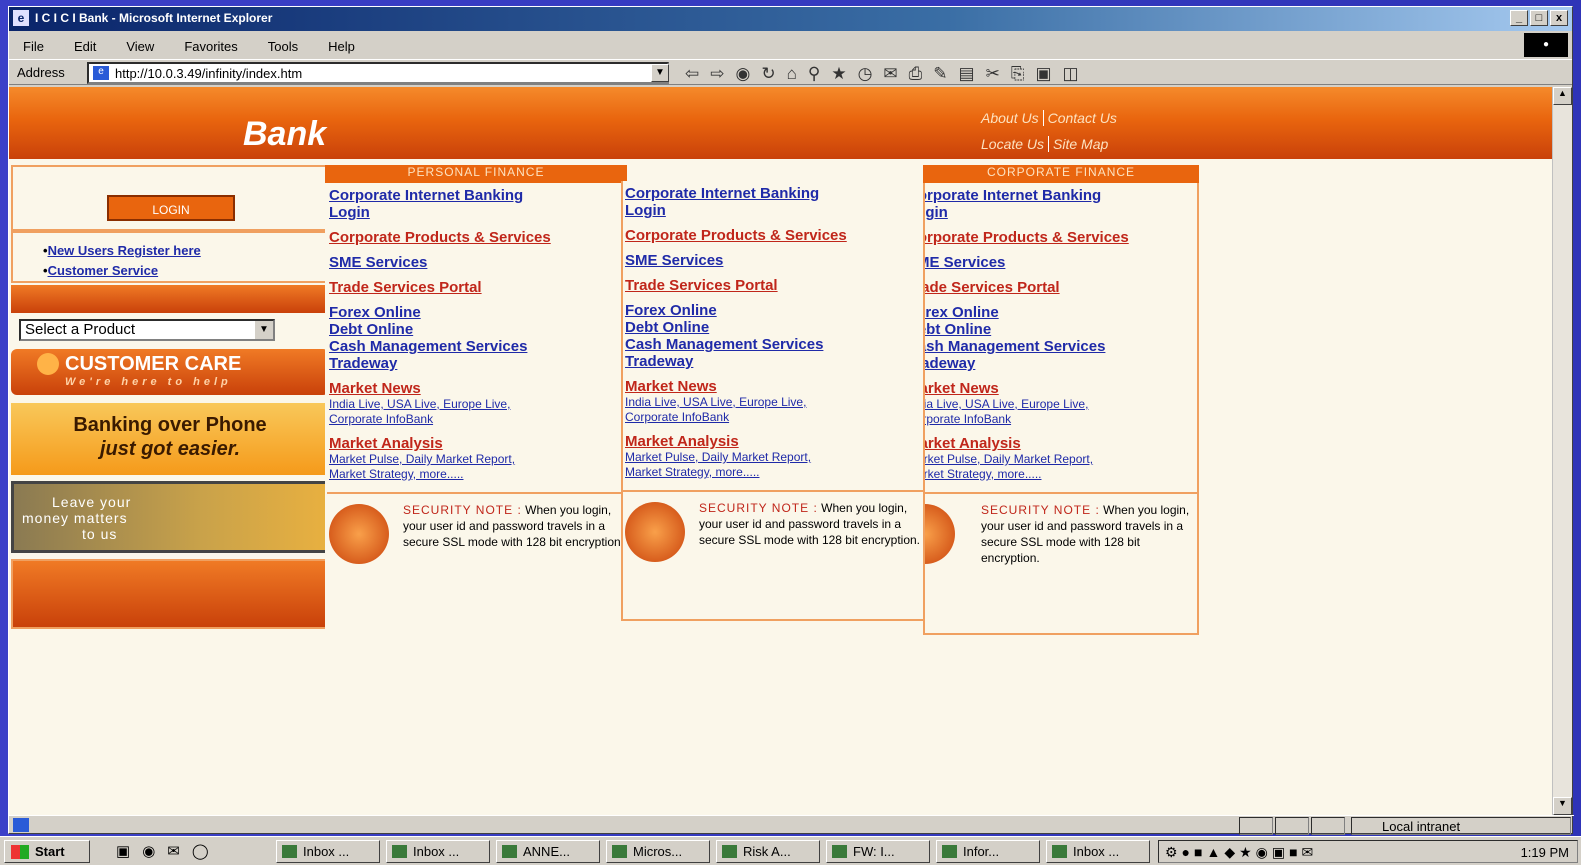 Image resolution: width=1581 pixels, height=865 pixels. What do you see at coordinates (170, 517) in the screenshot?
I see `money-matters-banner: Leave your money matters to us` at bounding box center [170, 517].